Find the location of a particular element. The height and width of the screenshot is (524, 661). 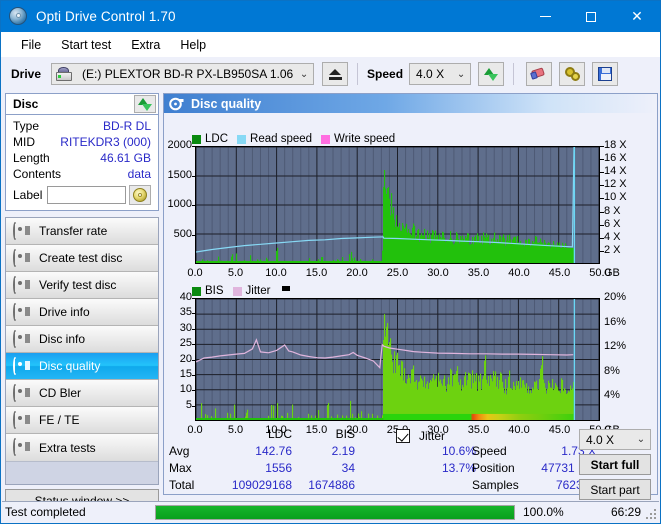

minimize-icon is located at coordinates (545, 16).